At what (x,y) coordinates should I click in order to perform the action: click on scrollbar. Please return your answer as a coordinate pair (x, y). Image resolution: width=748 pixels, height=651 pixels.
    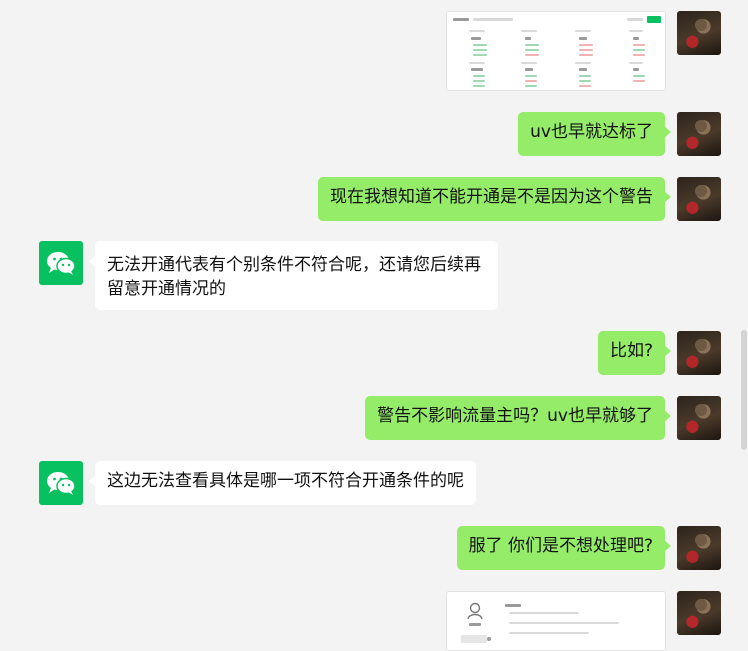
    Looking at the image, I should click on (744, 322).